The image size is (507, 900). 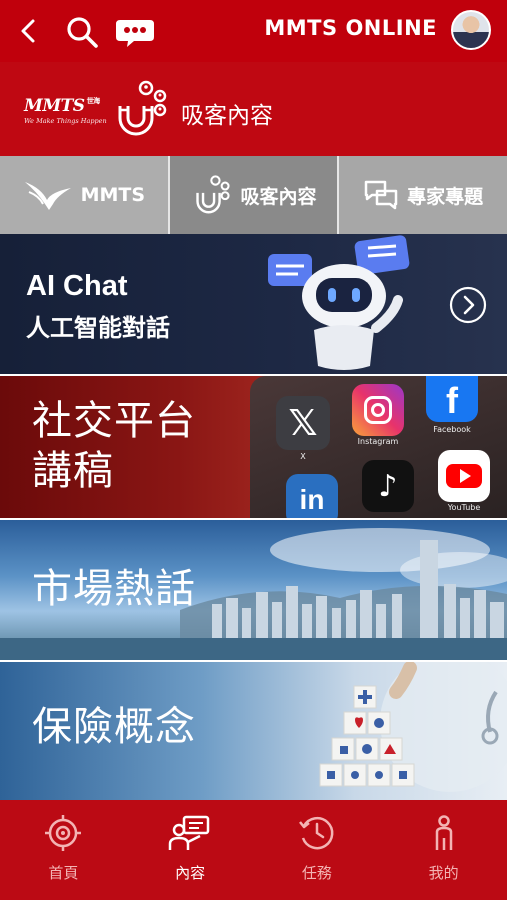 I want to click on chatbot-icon, so click(x=135, y=32).